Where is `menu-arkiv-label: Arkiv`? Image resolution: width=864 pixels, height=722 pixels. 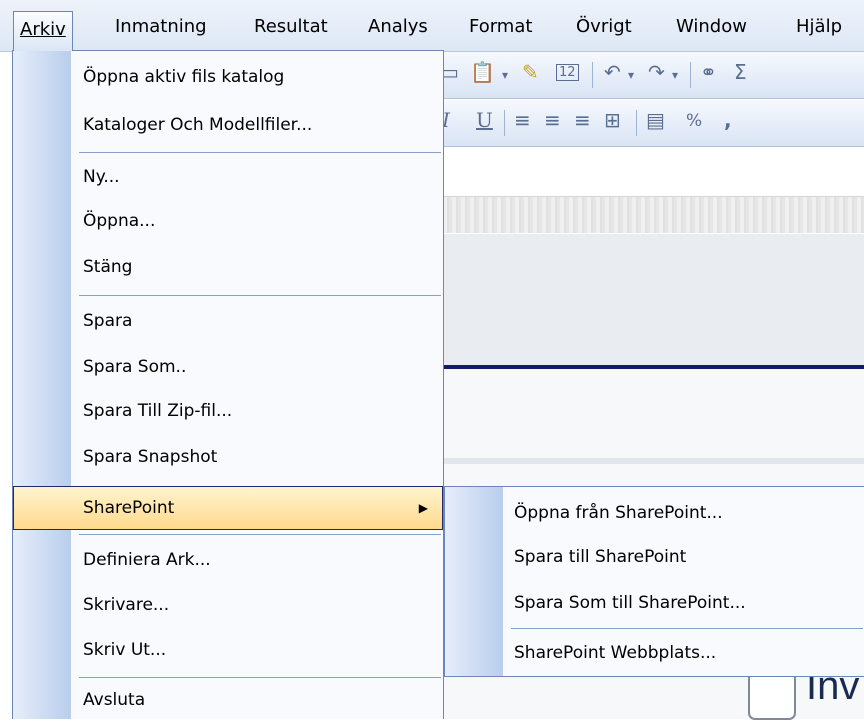
menu-arkiv-label: Arkiv is located at coordinates (43, 29).